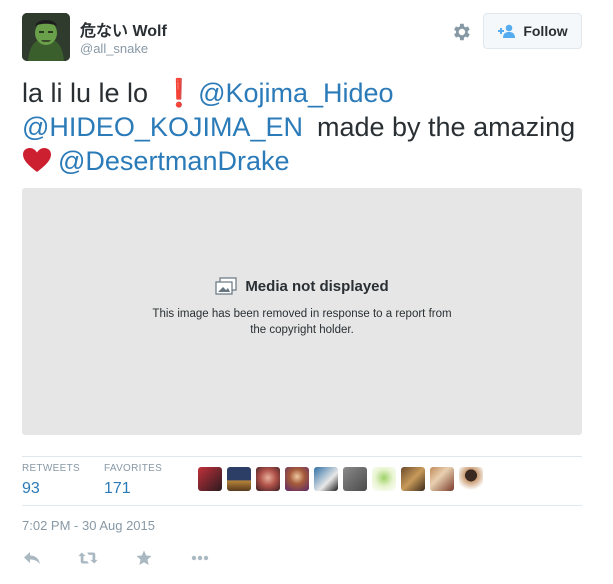 The height and width of the screenshot is (584, 613). I want to click on retweets-stat: RETWEETS 93, so click(51, 480).